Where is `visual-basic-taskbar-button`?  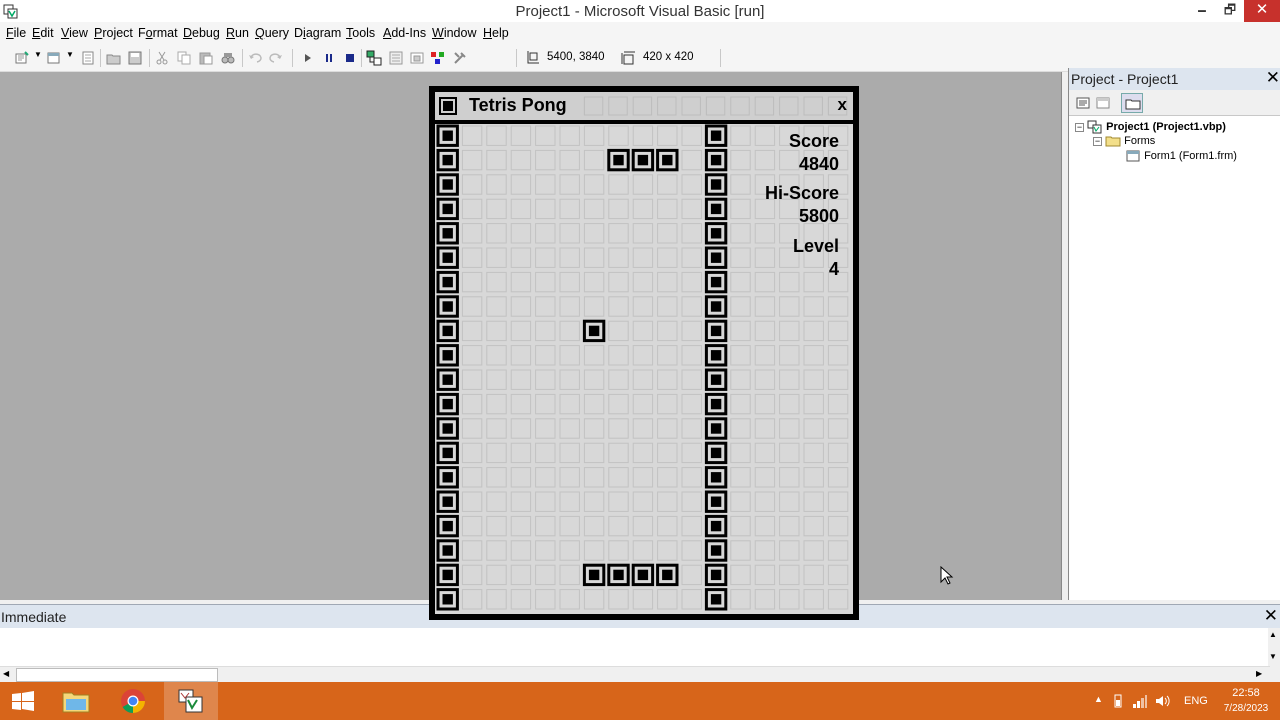
visual-basic-taskbar-button is located at coordinates (191, 701).